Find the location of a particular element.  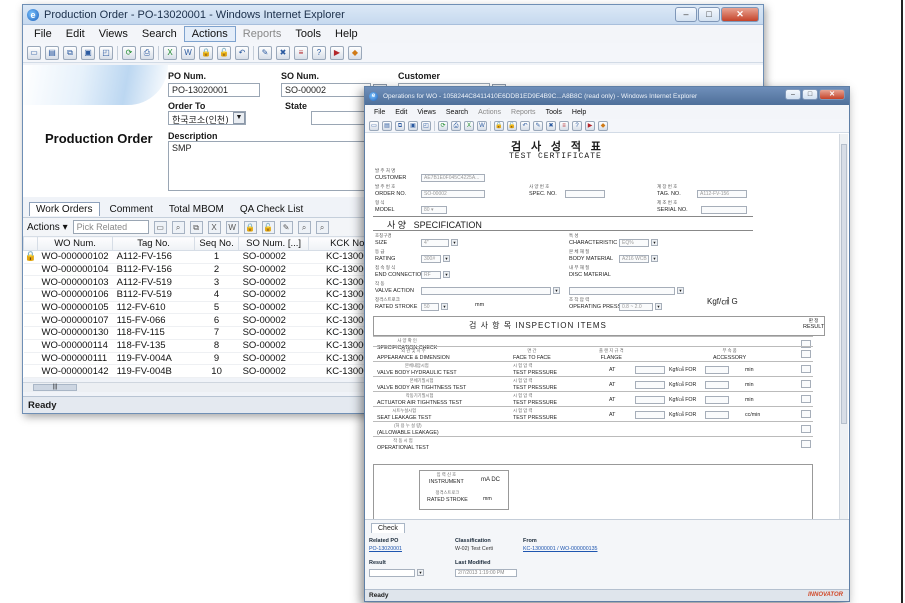

serial-no-field is located at coordinates (724, 210).